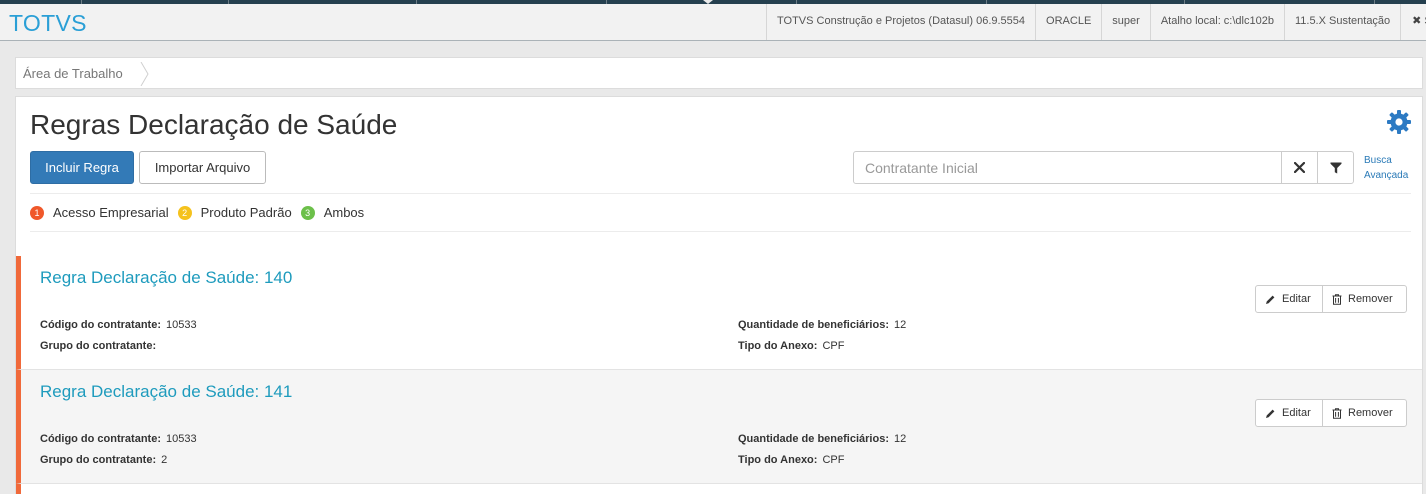 The height and width of the screenshot is (494, 1426). What do you see at coordinates (166, 392) in the screenshot?
I see `rule-title: Regra Declaração de Saúde: 141` at bounding box center [166, 392].